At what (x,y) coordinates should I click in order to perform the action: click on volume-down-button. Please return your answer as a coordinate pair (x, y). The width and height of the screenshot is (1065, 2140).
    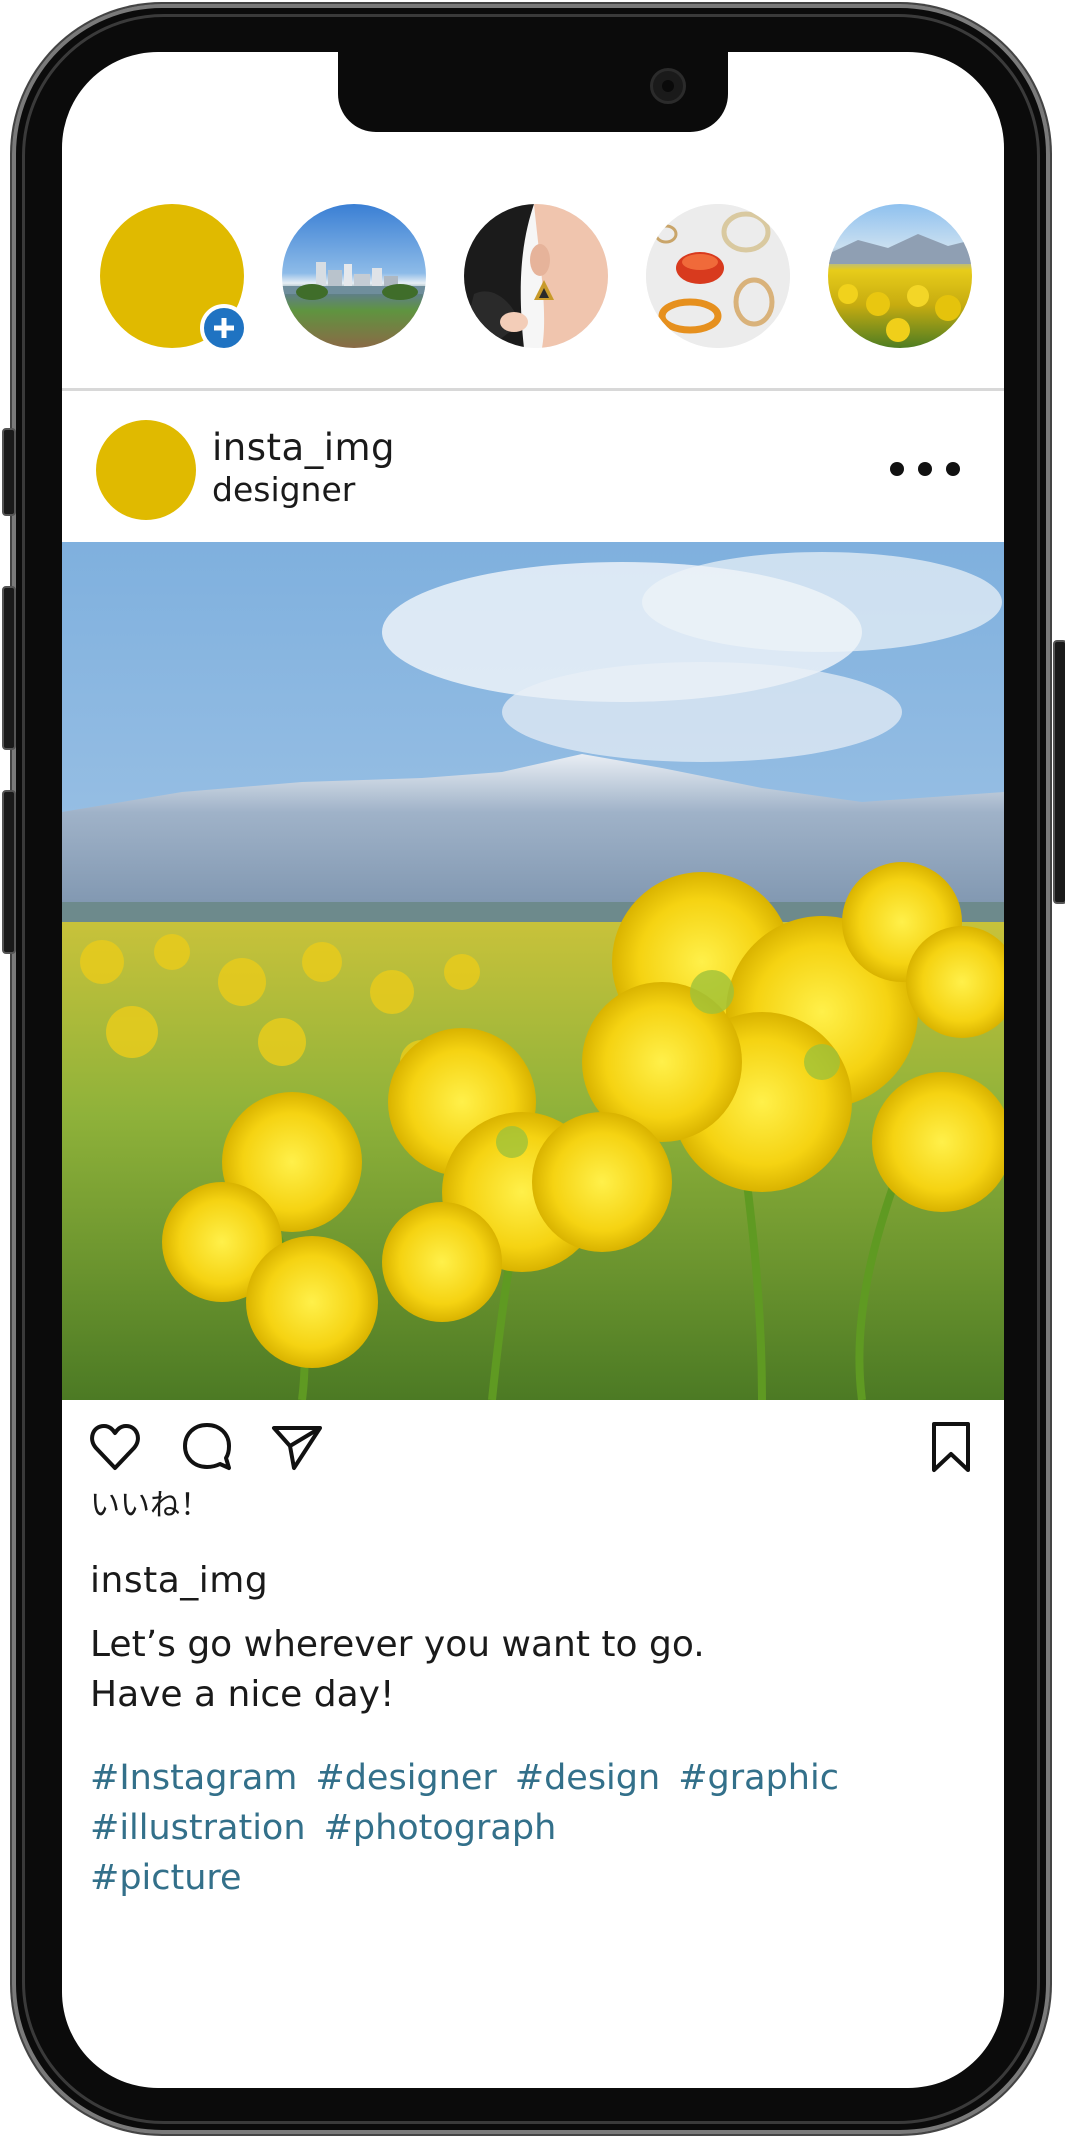
    Looking at the image, I should click on (9, 872).